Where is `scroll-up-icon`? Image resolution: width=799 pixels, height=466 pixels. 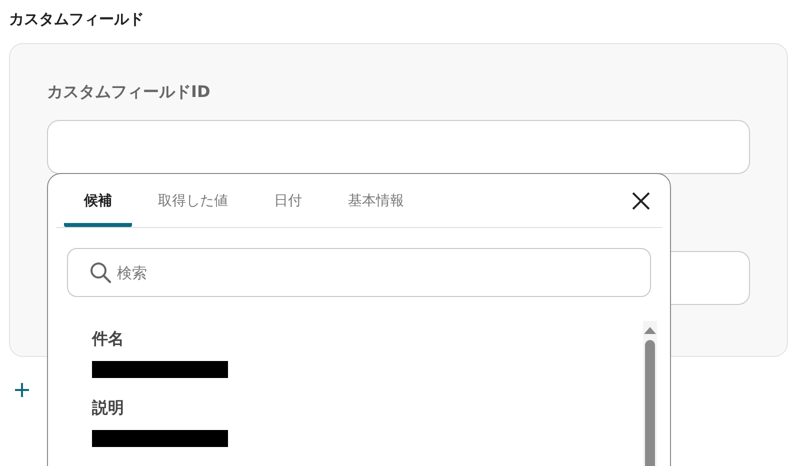
scroll-up-icon is located at coordinates (650, 330).